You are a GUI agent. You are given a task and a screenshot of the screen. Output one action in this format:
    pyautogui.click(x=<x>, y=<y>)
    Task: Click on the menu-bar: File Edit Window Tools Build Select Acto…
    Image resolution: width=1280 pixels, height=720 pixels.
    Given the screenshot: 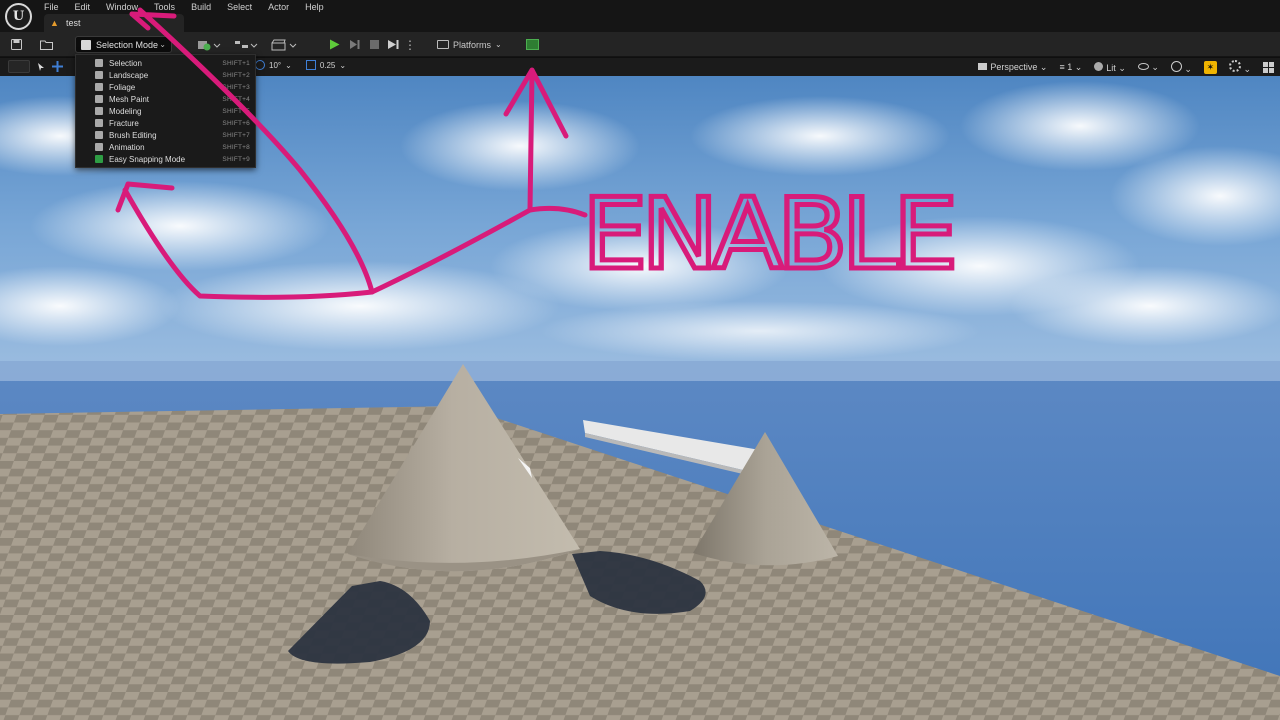 What is the action you would take?
    pyautogui.click(x=184, y=6)
    